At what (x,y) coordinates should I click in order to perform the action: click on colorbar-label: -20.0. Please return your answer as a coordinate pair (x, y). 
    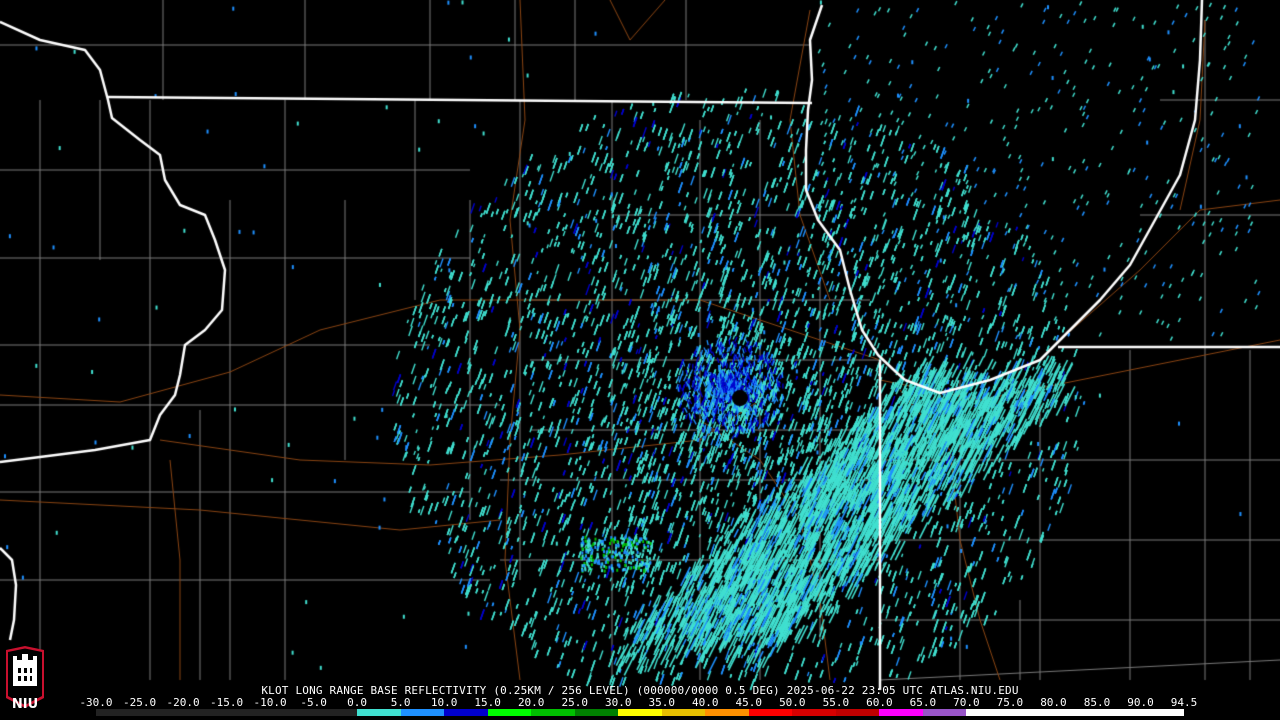
    Looking at the image, I should click on (183, 702).